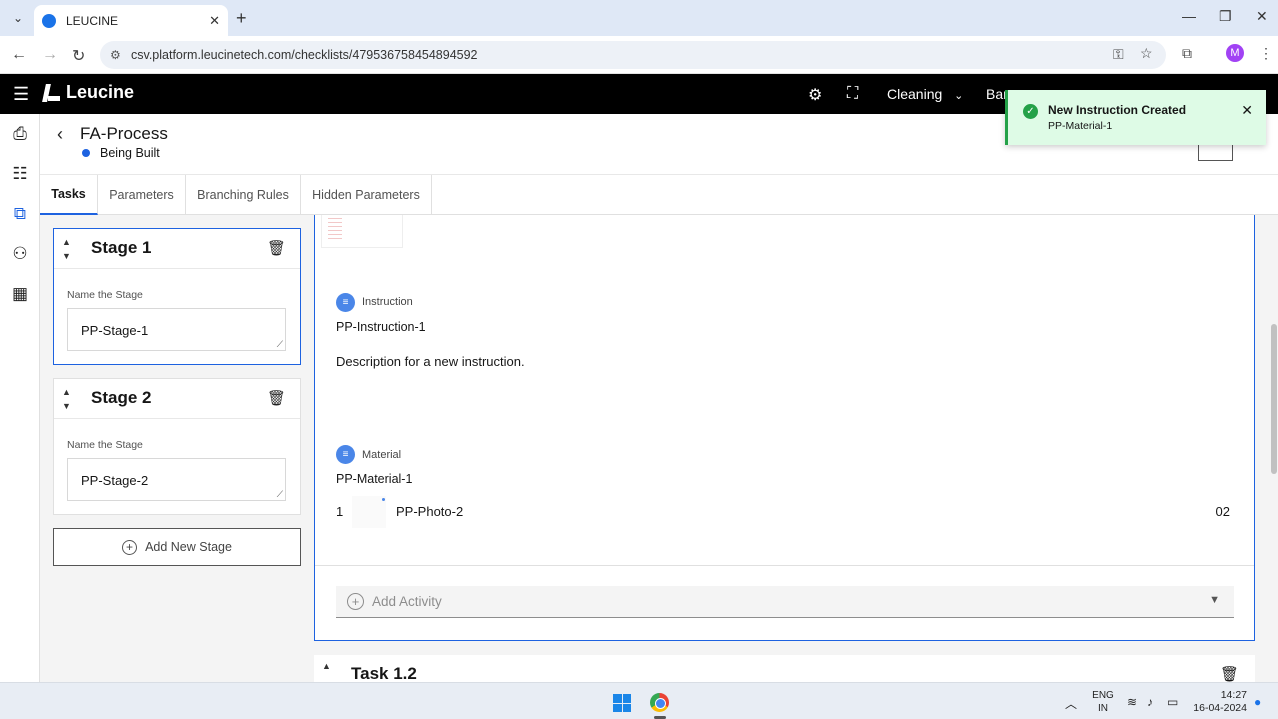 The width and height of the screenshot is (1278, 719). Describe the element at coordinates (121, 247) in the screenshot. I see `stage-name: Stage 1` at that location.